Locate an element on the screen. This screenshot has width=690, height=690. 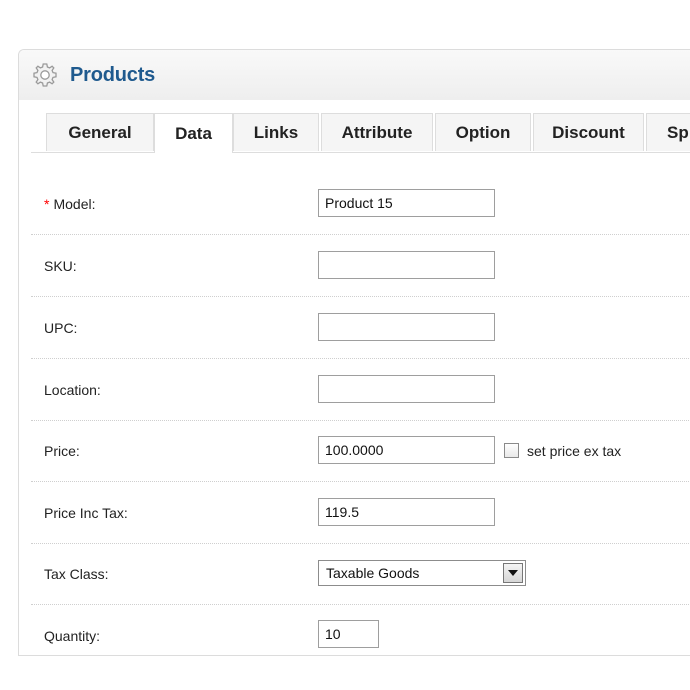
tax-class-selected: Taxable Goods is located at coordinates (373, 573).